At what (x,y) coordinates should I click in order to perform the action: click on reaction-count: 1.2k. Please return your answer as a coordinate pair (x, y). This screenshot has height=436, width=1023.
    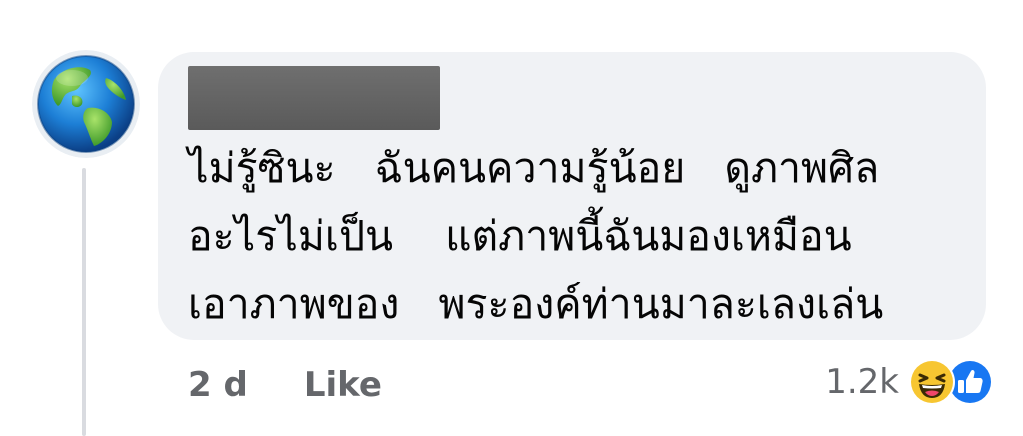
    Looking at the image, I should click on (862, 382).